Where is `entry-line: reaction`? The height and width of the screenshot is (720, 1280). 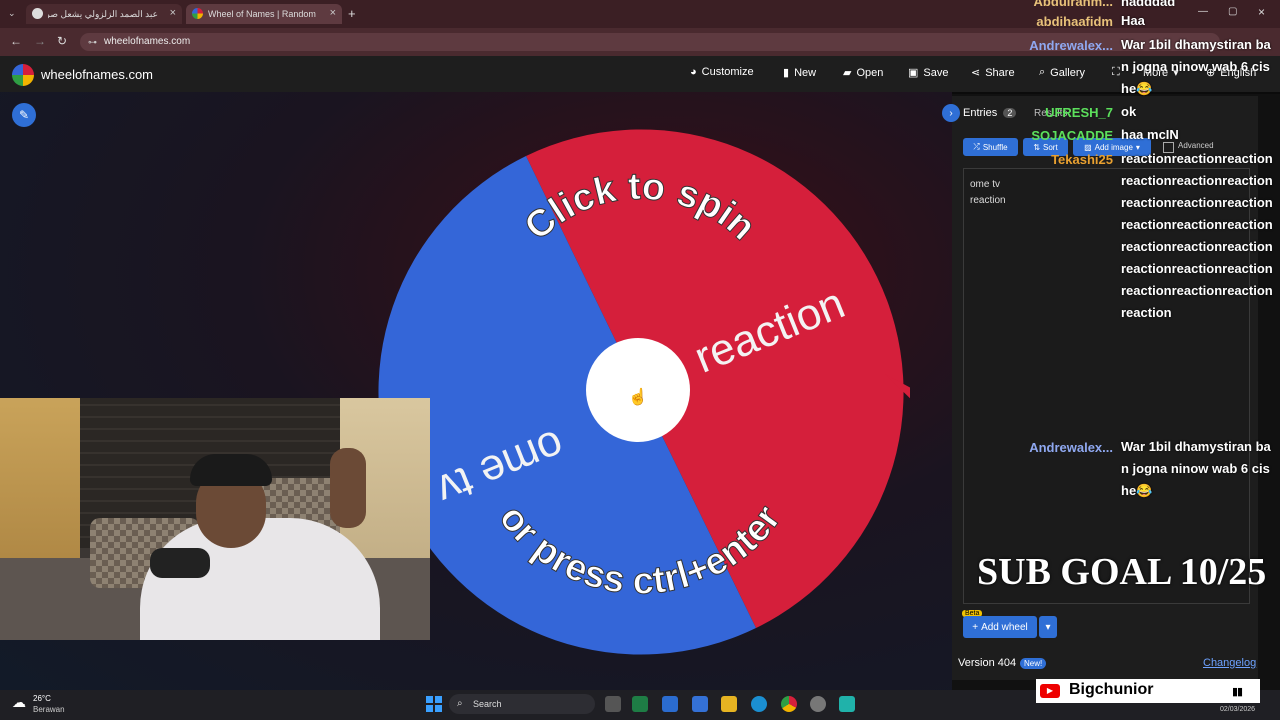 entry-line: reaction is located at coordinates (988, 200).